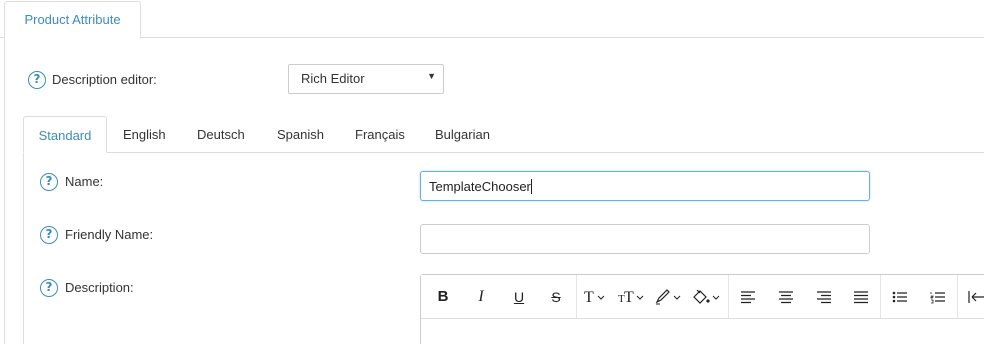 The image size is (984, 344). Describe the element at coordinates (380, 134) in the screenshot. I see `tab-francais: Français` at that location.